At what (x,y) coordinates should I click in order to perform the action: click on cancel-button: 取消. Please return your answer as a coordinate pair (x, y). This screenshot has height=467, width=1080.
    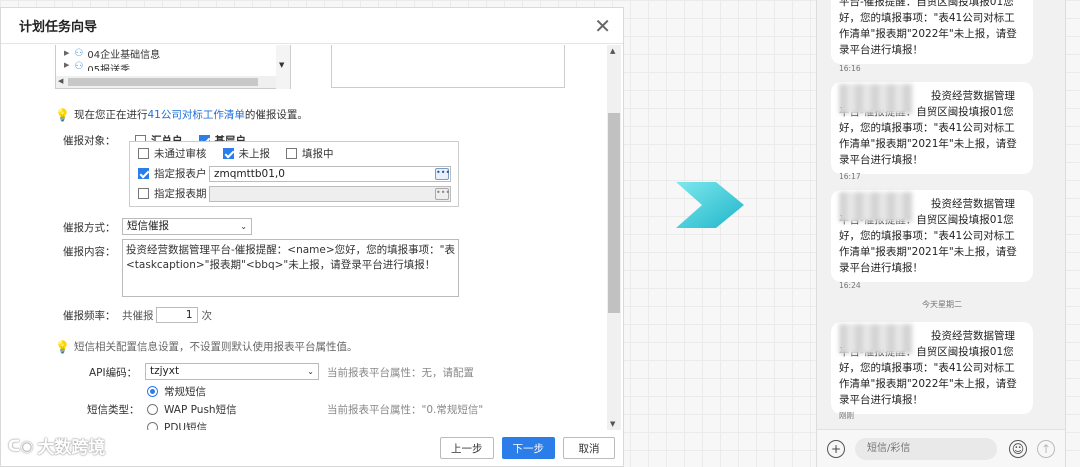
    Looking at the image, I should click on (589, 448).